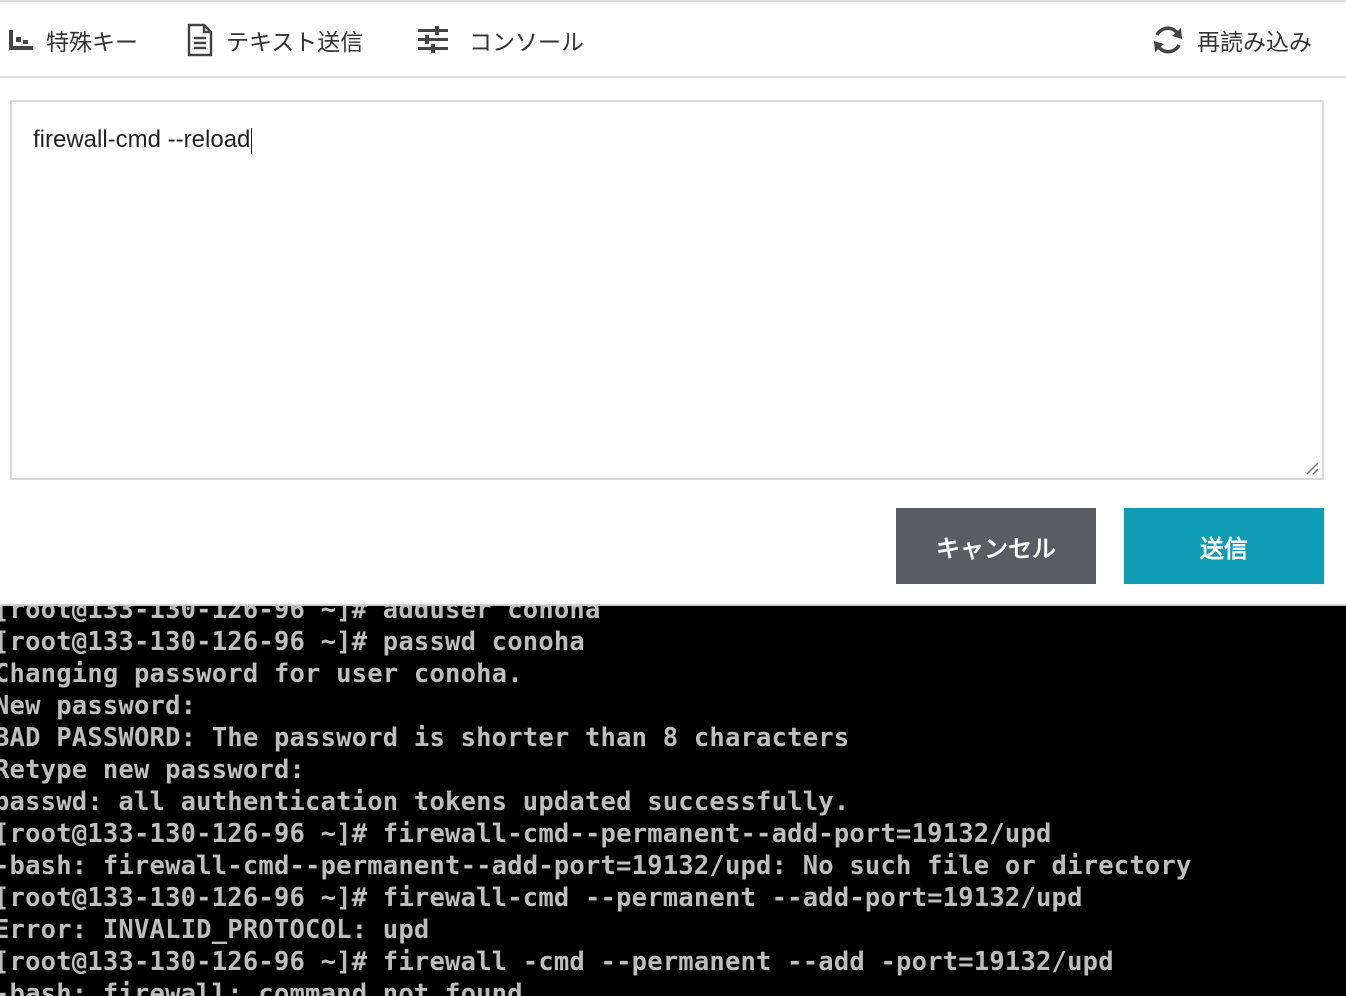  I want to click on send-text-label: テキスト送信, so click(295, 43).